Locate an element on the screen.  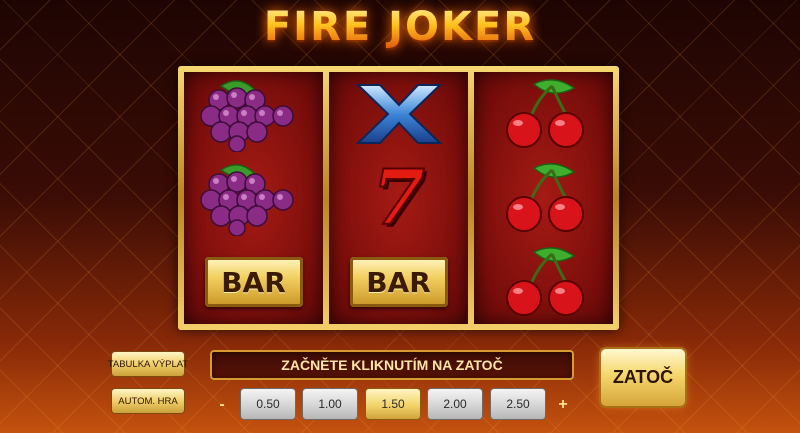
reel-2-symbol-2: 7 is located at coordinates (398, 198).